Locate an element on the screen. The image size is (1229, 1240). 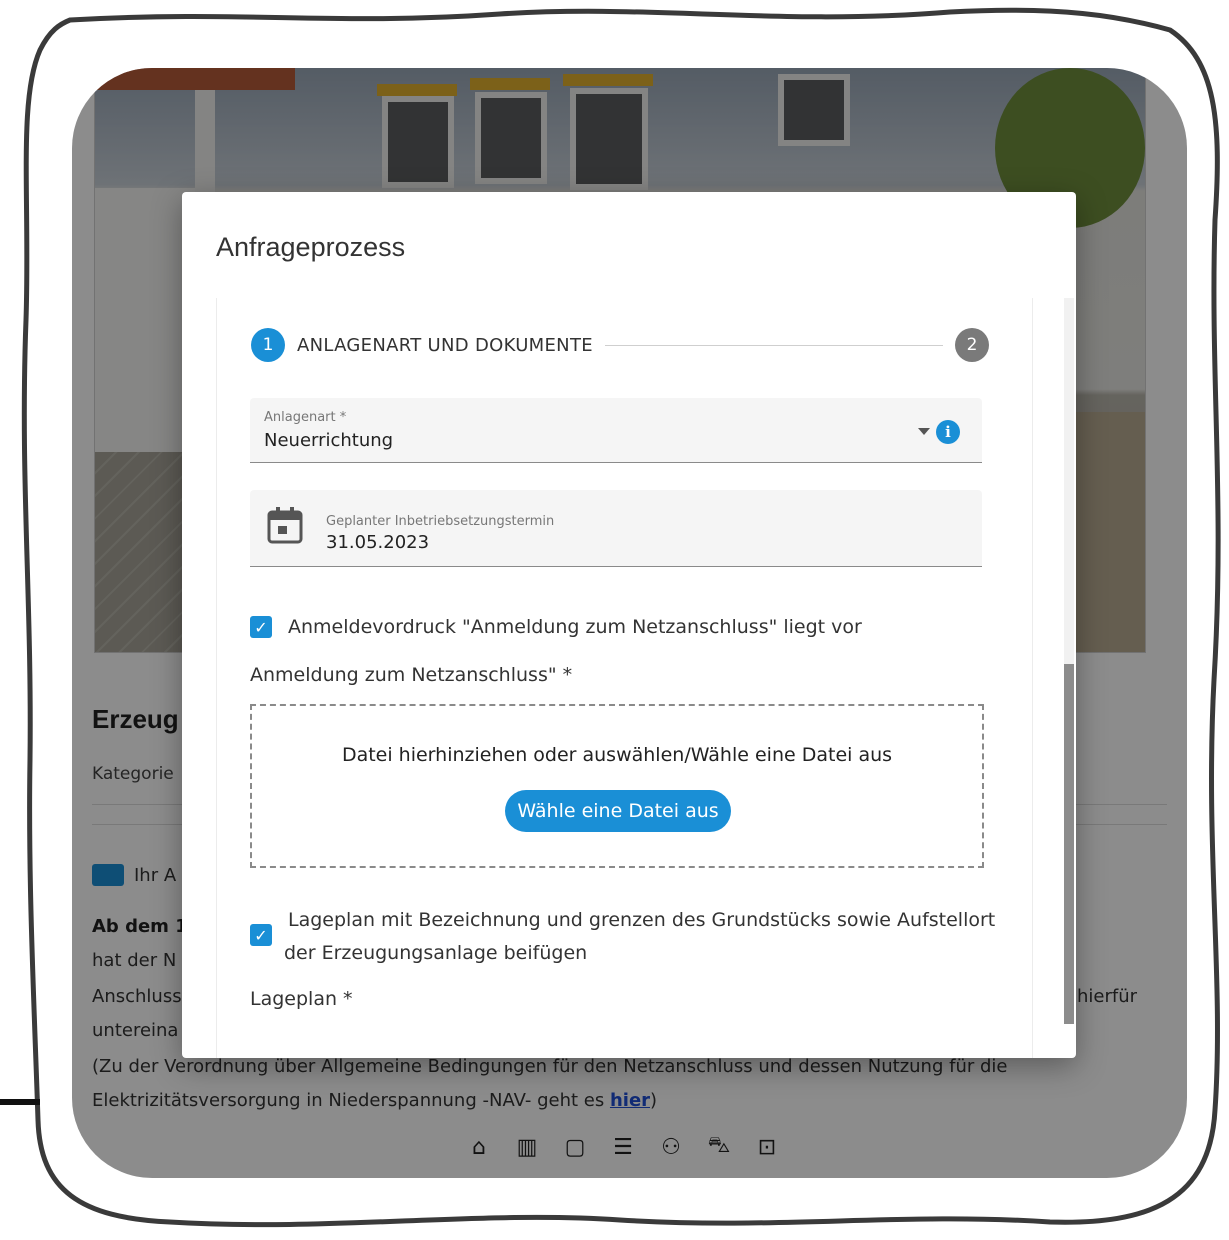
date-label: Geplanter Inbetriebsetzungstermin is located at coordinates (440, 521).